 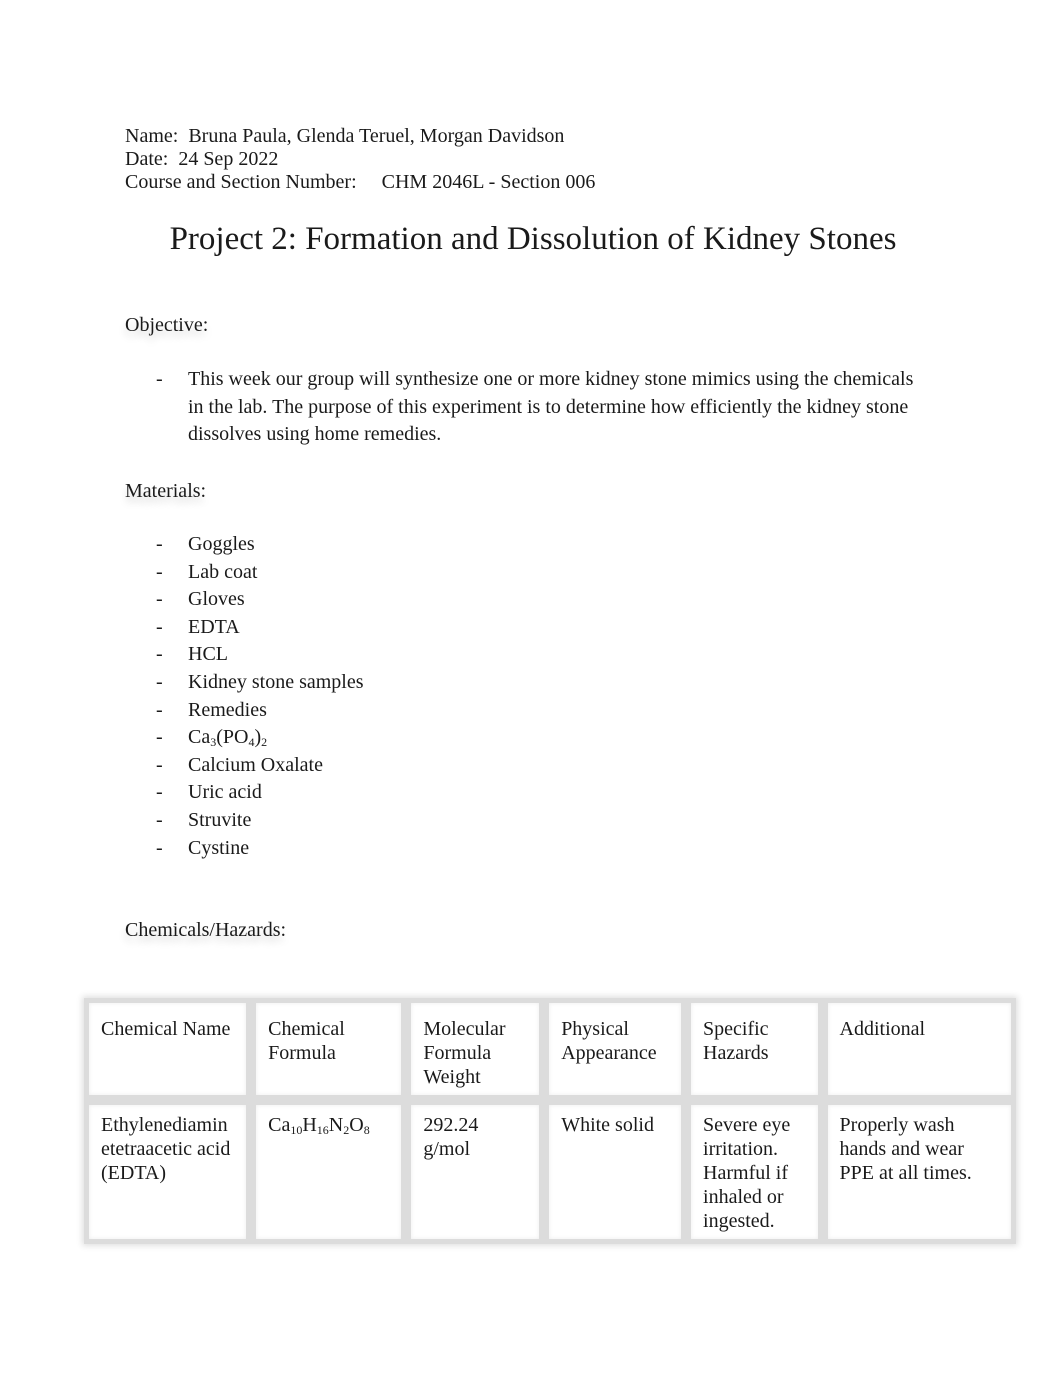 I want to click on material-item: - Uric acid, so click(x=244, y=793).